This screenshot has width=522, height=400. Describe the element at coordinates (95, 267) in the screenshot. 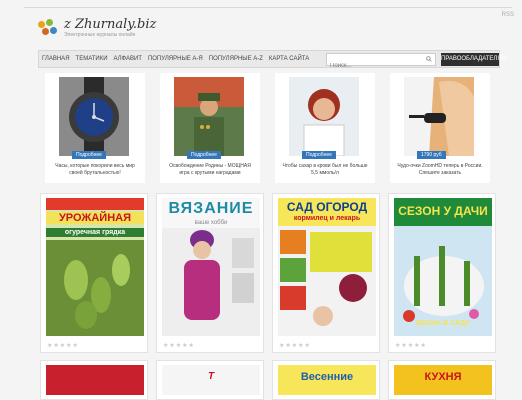

I see `magazine-cover: УРОЖАЙНАЯ огуречная грядка` at that location.